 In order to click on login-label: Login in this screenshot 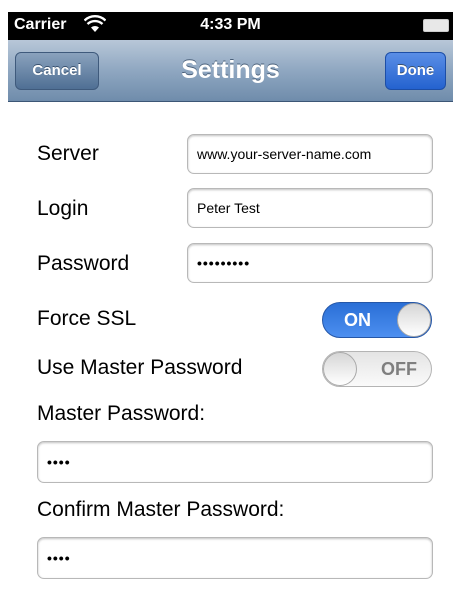, I will do `click(63, 208)`.